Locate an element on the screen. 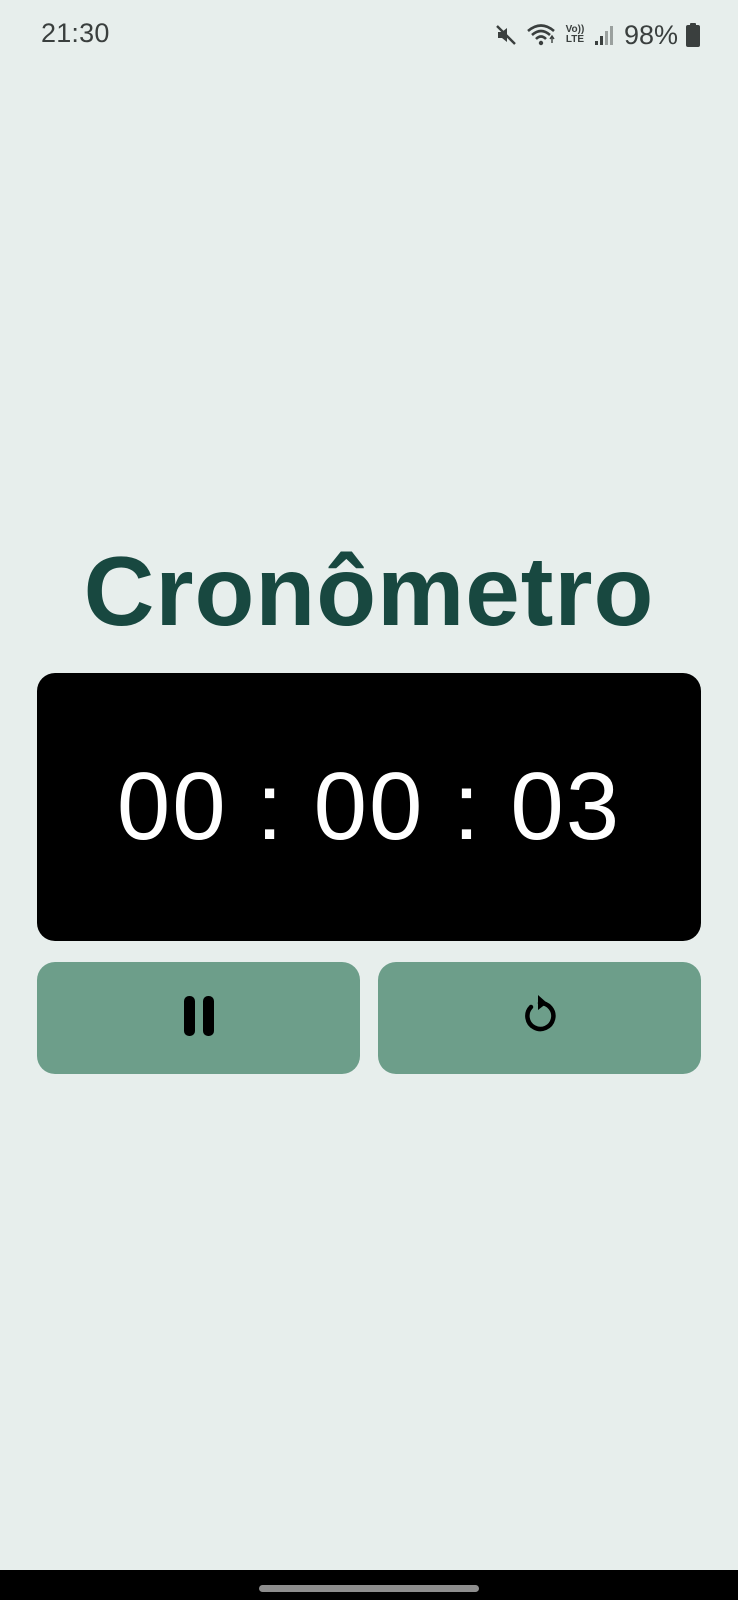  home-gesture-handle is located at coordinates (369, 1588).